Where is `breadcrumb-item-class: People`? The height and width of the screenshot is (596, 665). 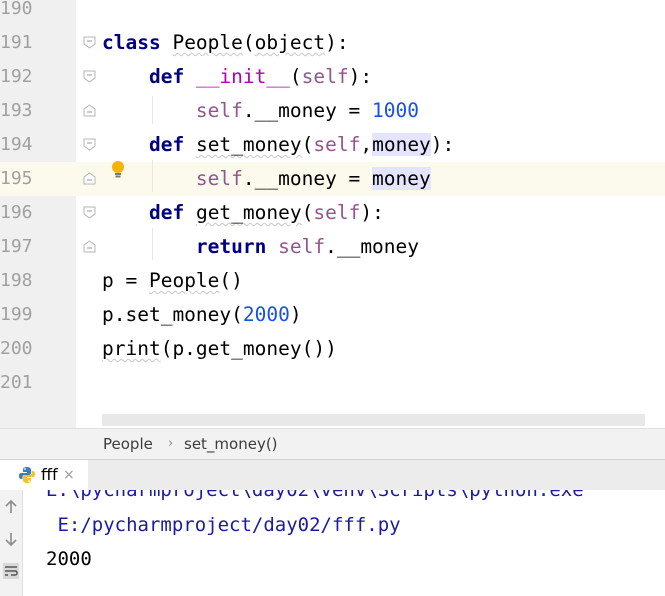
breadcrumb-item-class: People is located at coordinates (128, 444).